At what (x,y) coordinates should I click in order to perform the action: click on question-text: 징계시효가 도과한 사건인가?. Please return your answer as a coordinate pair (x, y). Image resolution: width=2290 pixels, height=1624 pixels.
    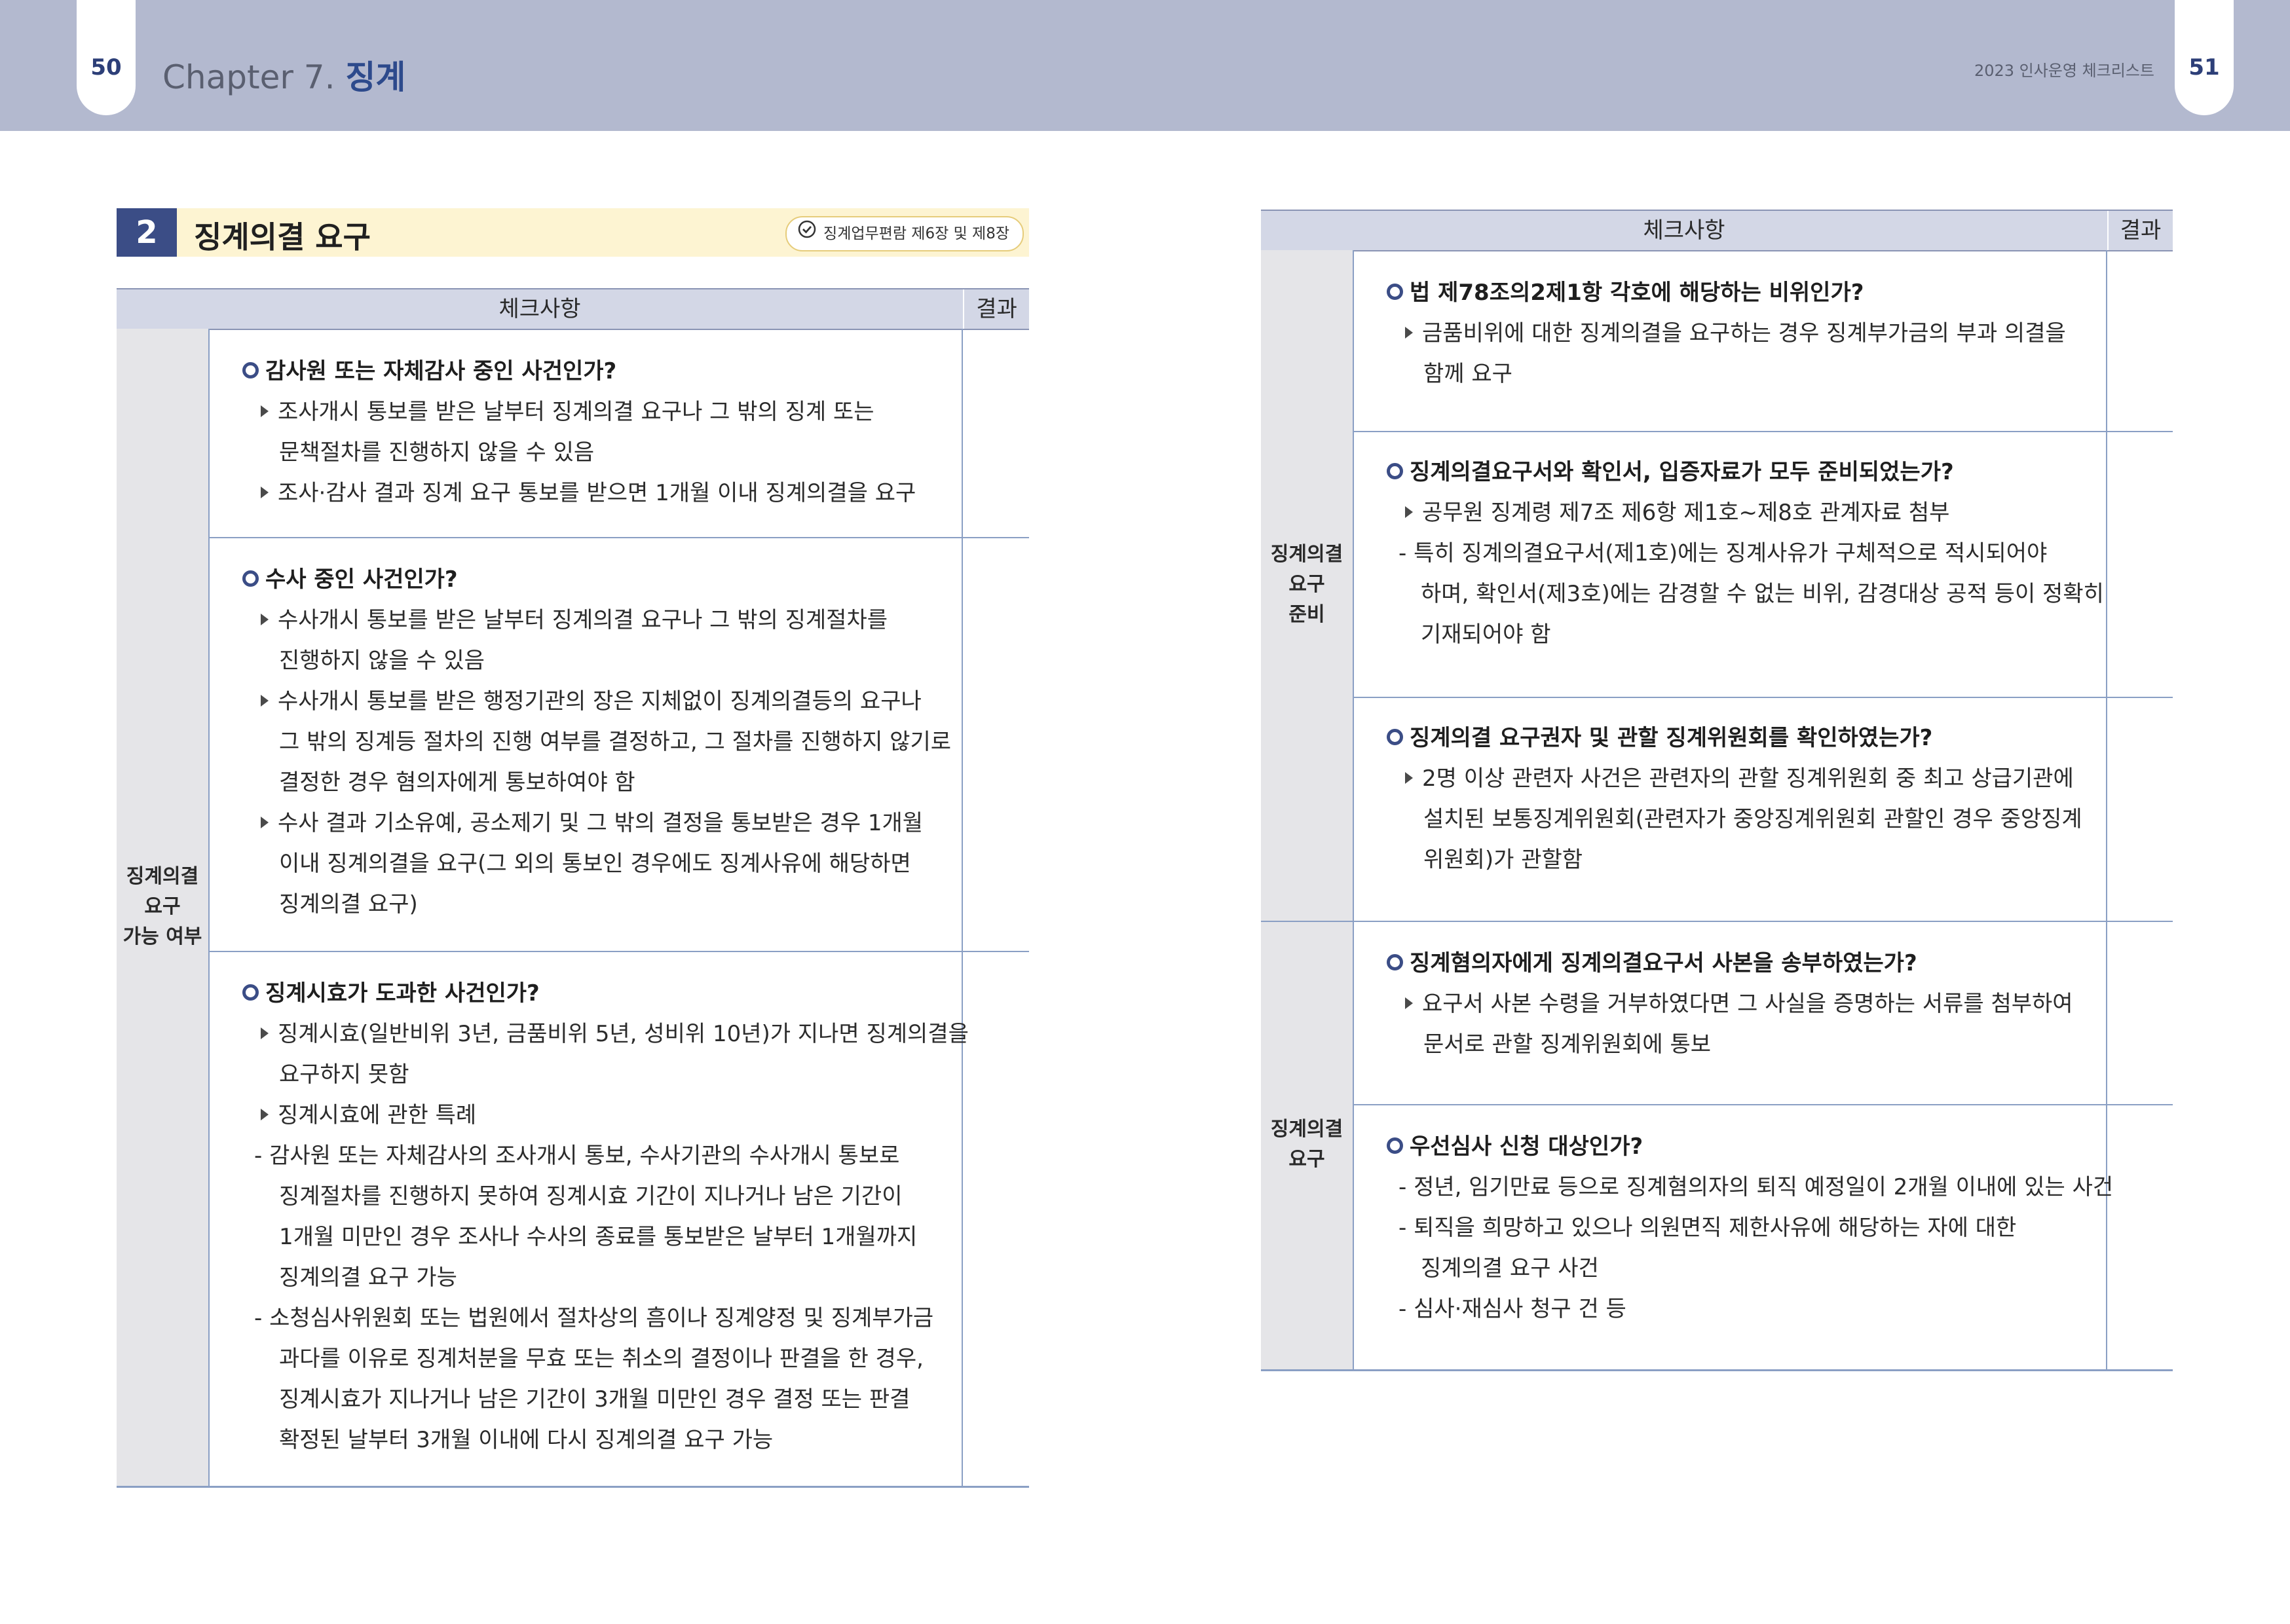
    Looking at the image, I should click on (402, 993).